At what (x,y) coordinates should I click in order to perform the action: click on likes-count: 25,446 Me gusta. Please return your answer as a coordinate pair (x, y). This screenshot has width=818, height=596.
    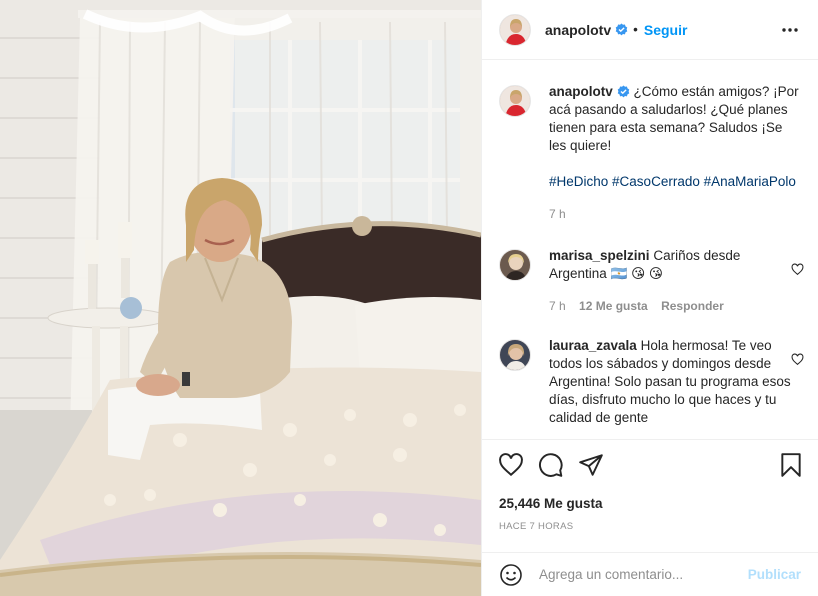
    Looking at the image, I should click on (551, 503).